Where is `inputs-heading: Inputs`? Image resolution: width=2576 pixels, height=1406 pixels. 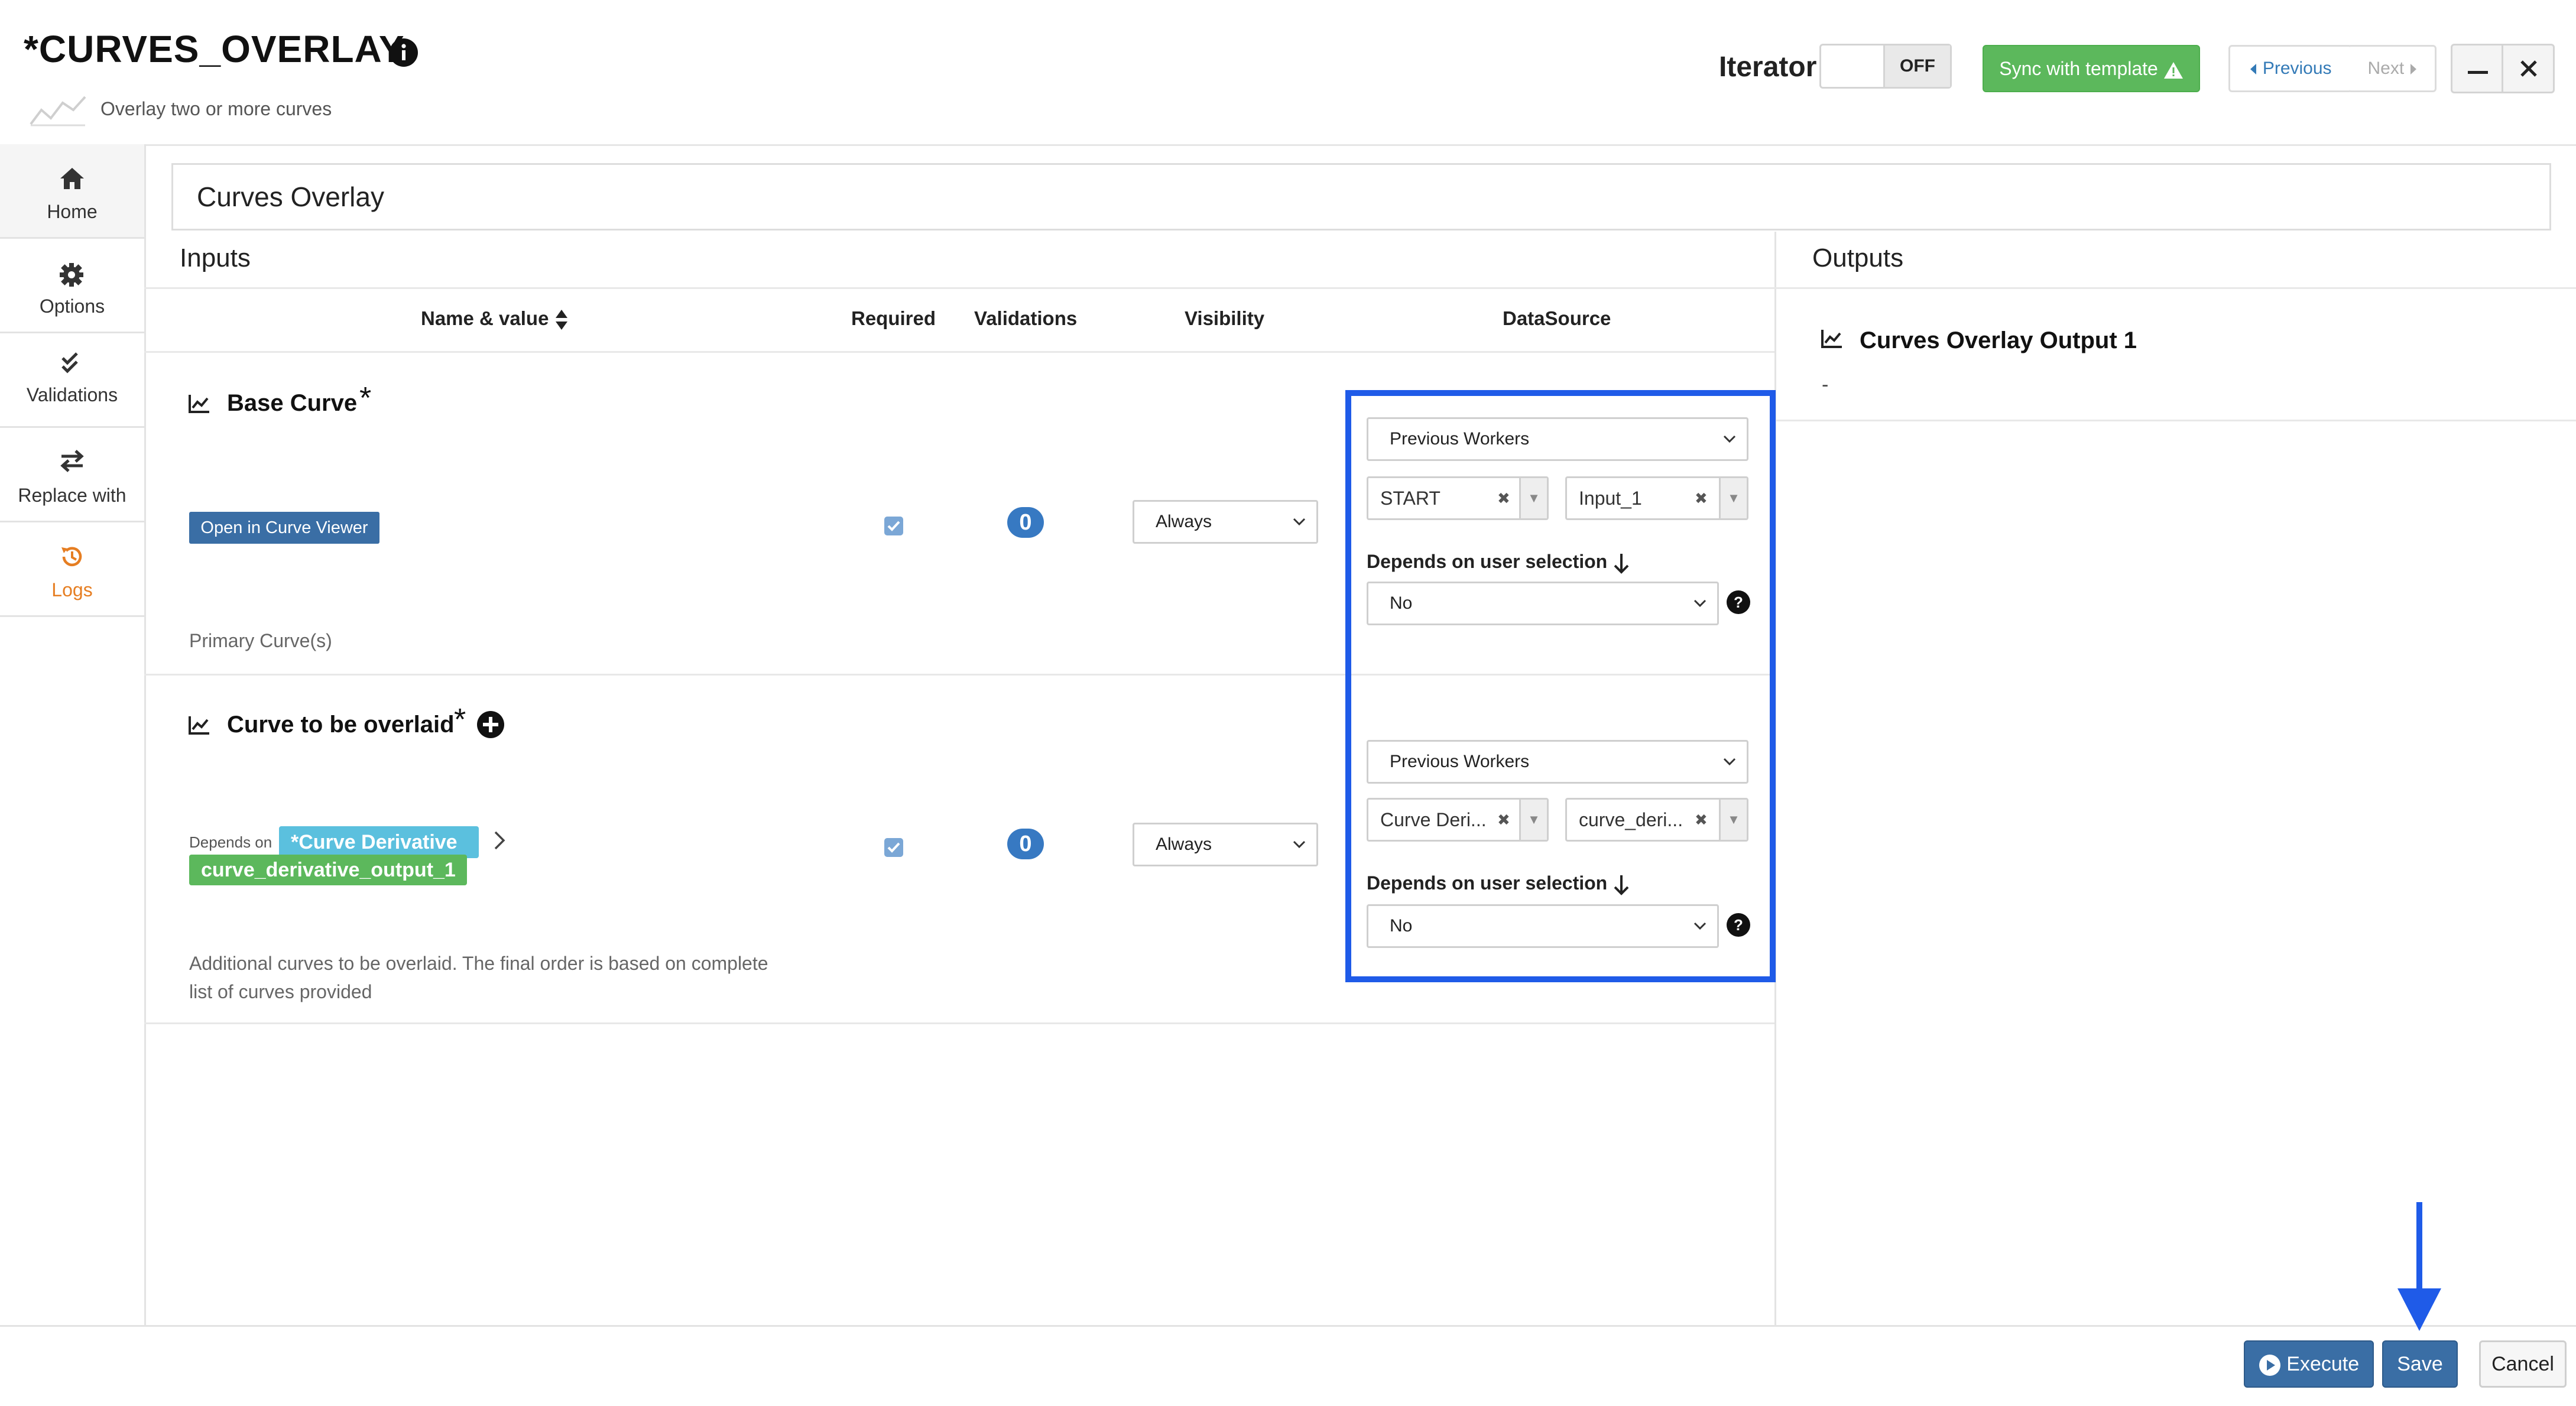
inputs-heading: Inputs is located at coordinates (215, 257).